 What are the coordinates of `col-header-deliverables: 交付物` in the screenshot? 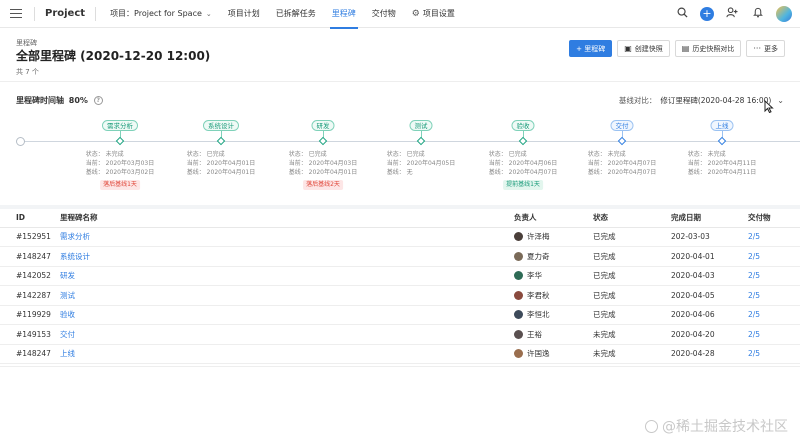 It's located at (774, 218).